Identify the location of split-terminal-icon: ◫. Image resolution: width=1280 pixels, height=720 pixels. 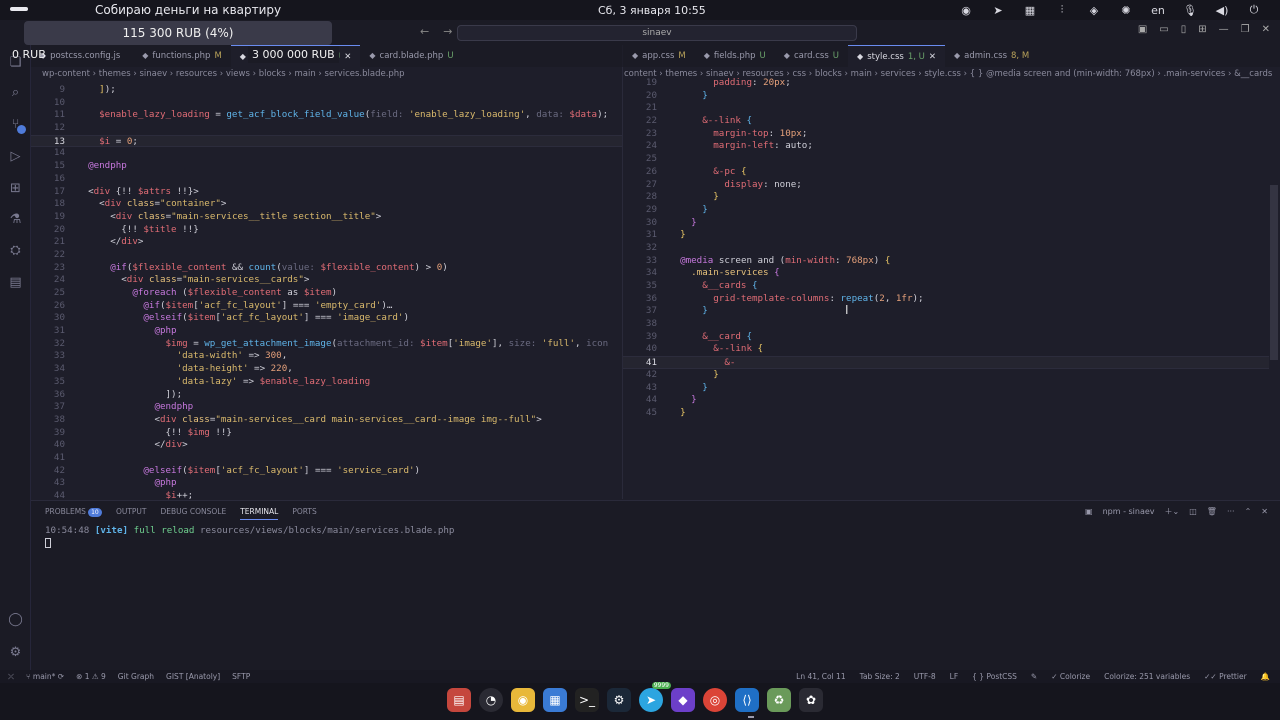
(1193, 511).